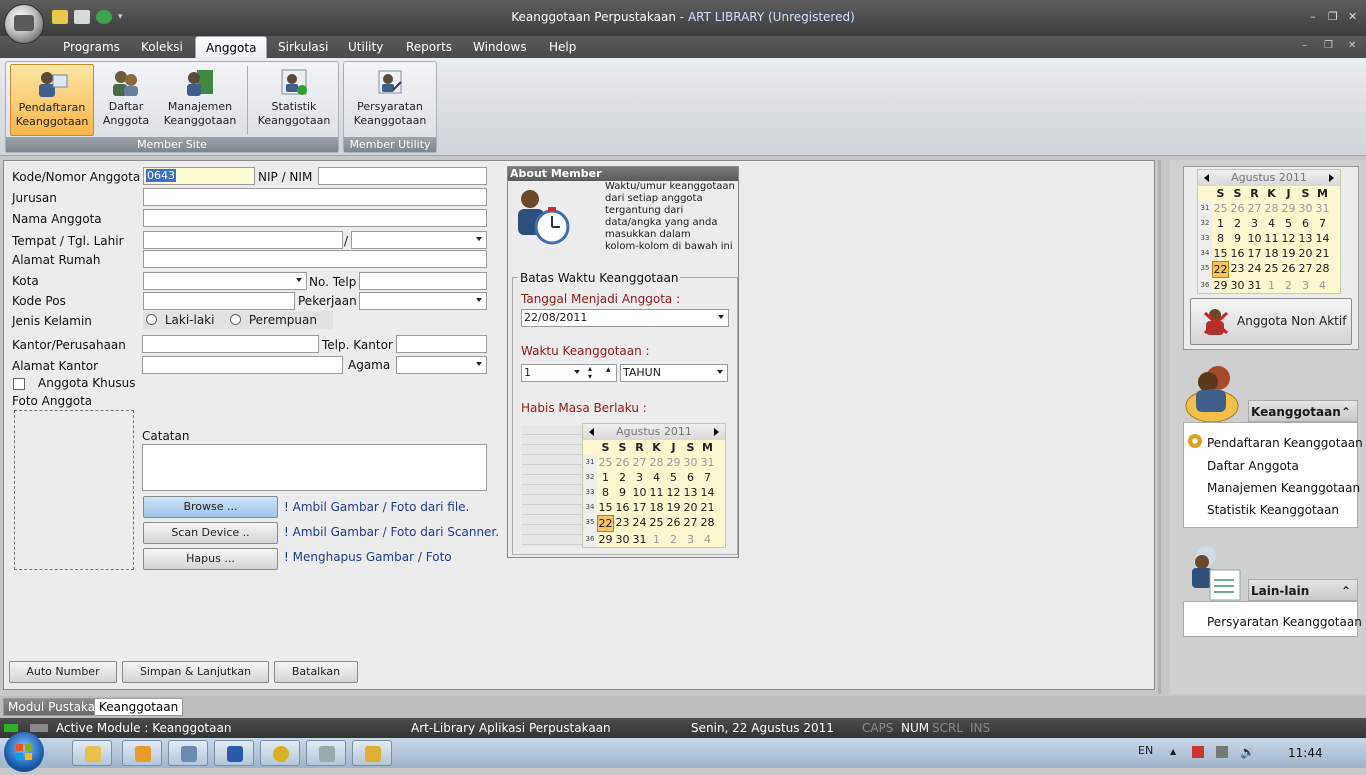  What do you see at coordinates (1145, 750) in the screenshot?
I see `language-indicator: EN` at bounding box center [1145, 750].